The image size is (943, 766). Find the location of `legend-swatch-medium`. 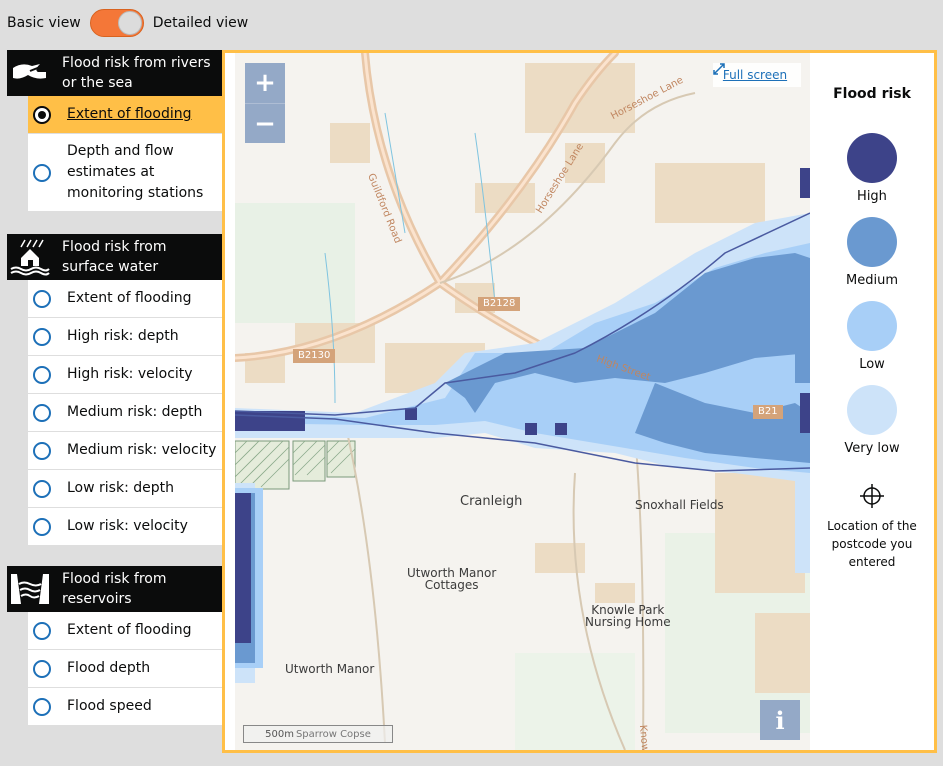

legend-swatch-medium is located at coordinates (872, 242).